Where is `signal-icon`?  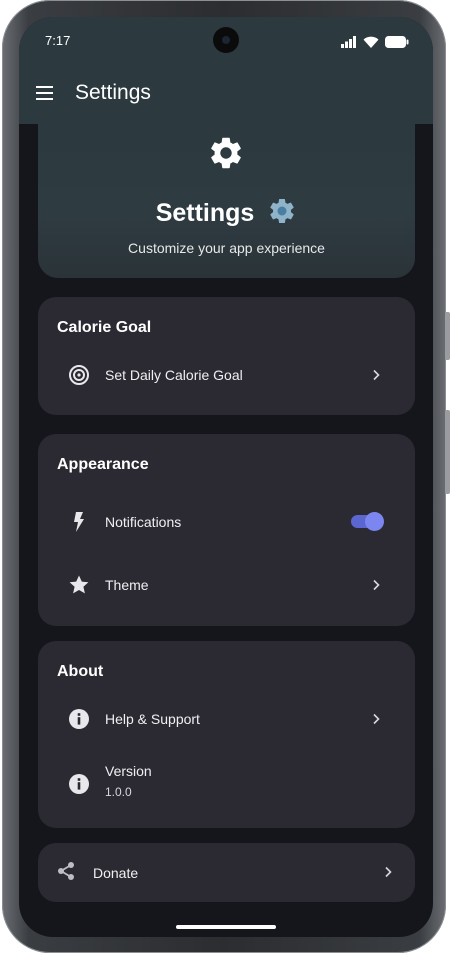
signal-icon is located at coordinates (348, 42).